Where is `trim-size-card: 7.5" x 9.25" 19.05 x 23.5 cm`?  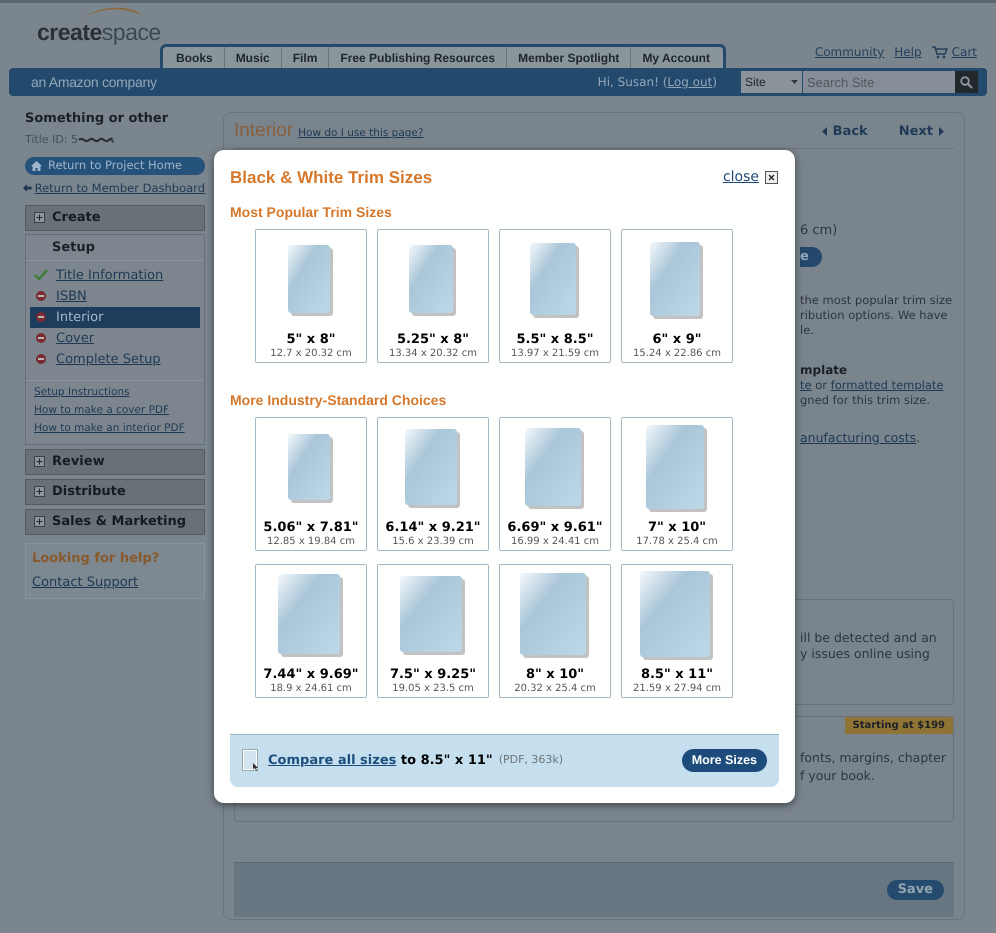
trim-size-card: 7.5" x 9.25" 19.05 x 23.5 cm is located at coordinates (433, 631).